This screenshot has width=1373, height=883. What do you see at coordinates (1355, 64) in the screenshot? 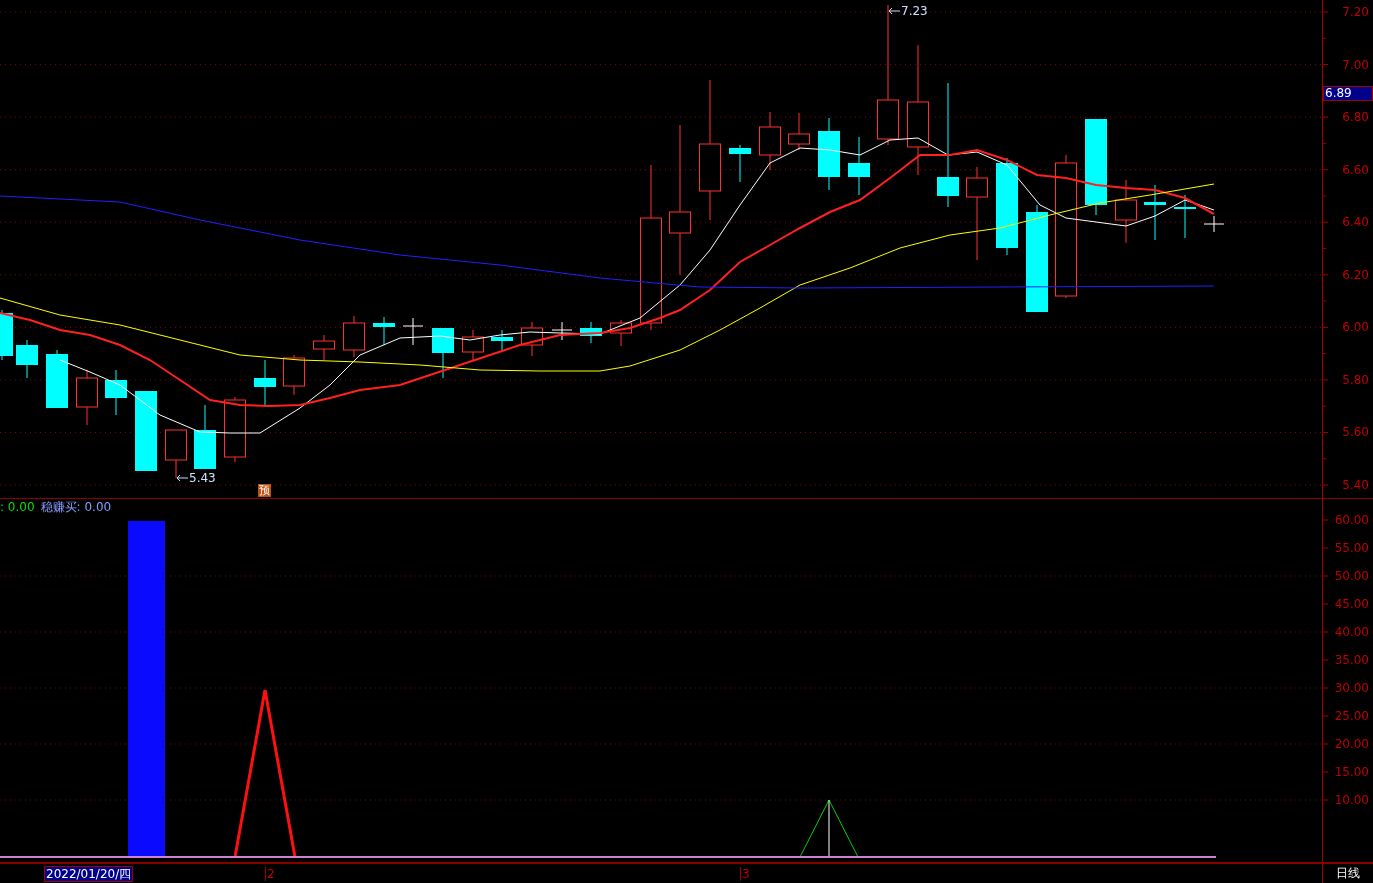
I see `price-label: 7.00` at bounding box center [1355, 64].